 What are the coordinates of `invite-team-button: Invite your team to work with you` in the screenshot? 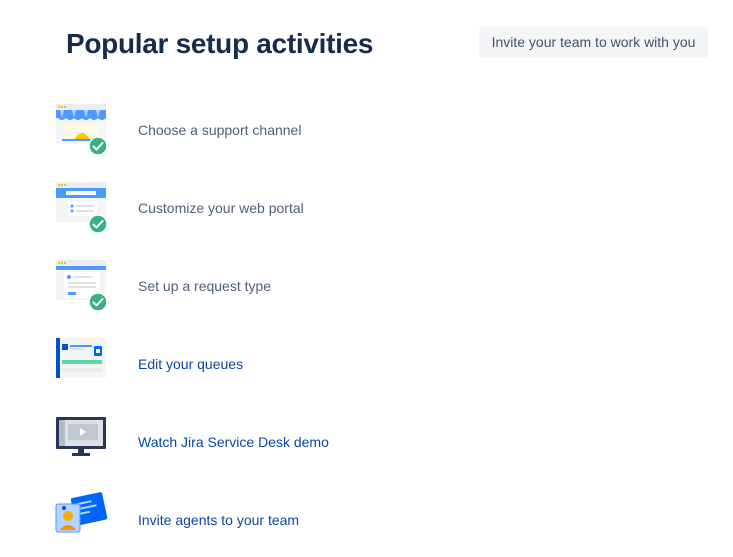 It's located at (593, 42).